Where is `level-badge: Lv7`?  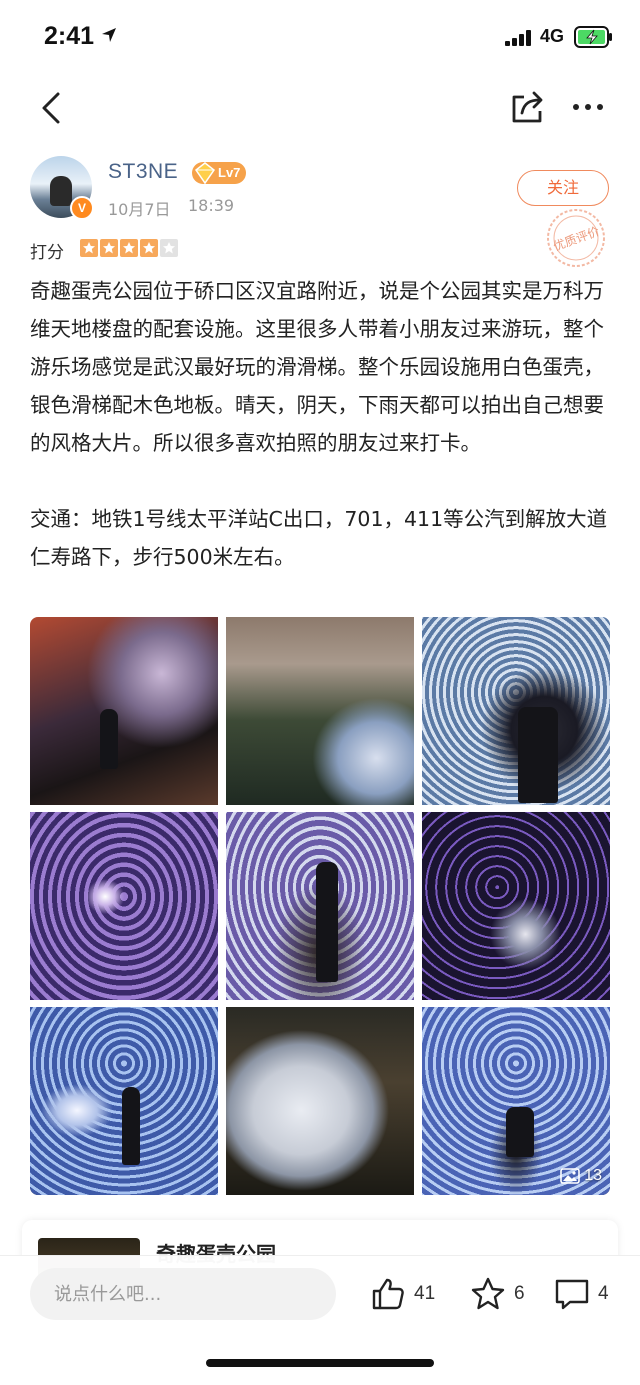
level-badge: Lv7 is located at coordinates (219, 173).